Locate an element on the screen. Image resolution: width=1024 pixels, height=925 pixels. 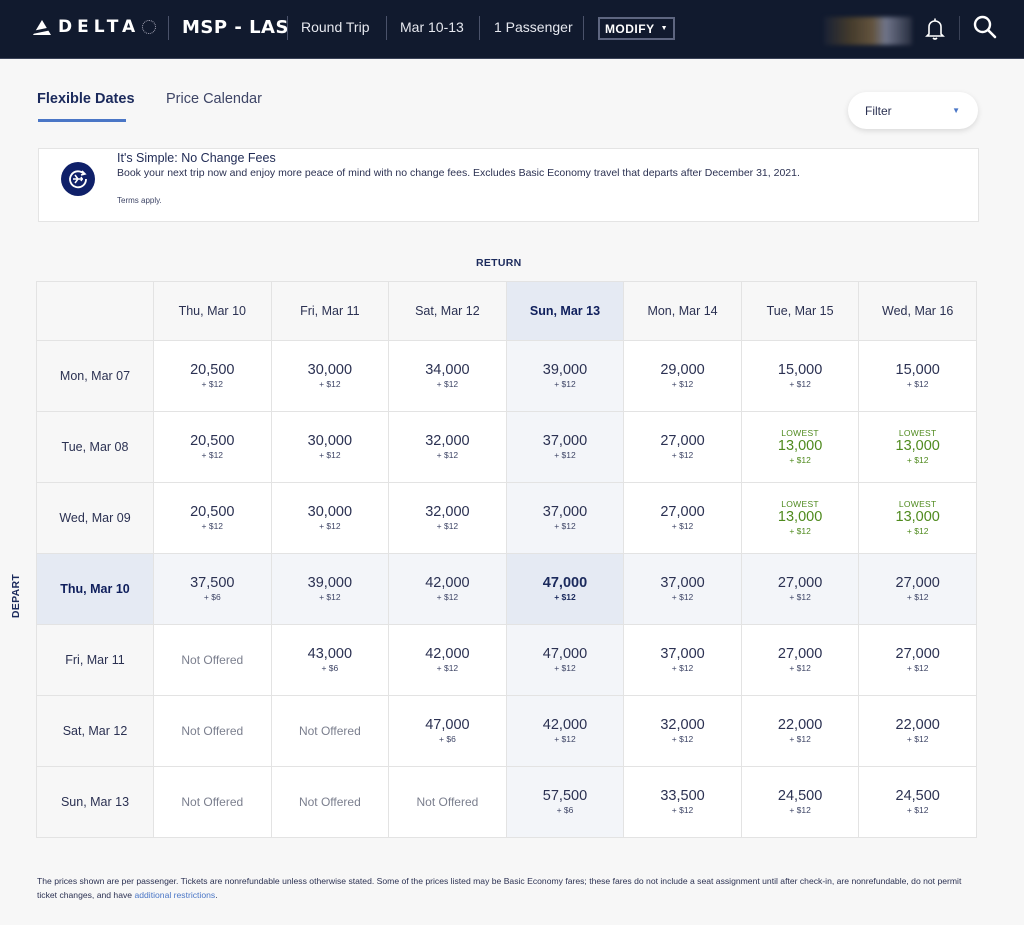
fare-miles: 30,000 is located at coordinates (330, 370).